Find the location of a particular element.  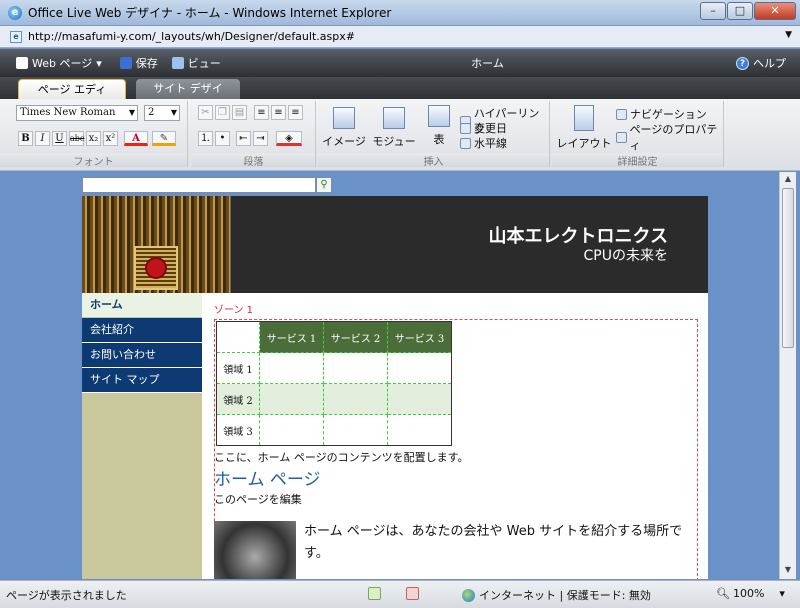

nav-item-company: 会社紹介 is located at coordinates (142, 330).